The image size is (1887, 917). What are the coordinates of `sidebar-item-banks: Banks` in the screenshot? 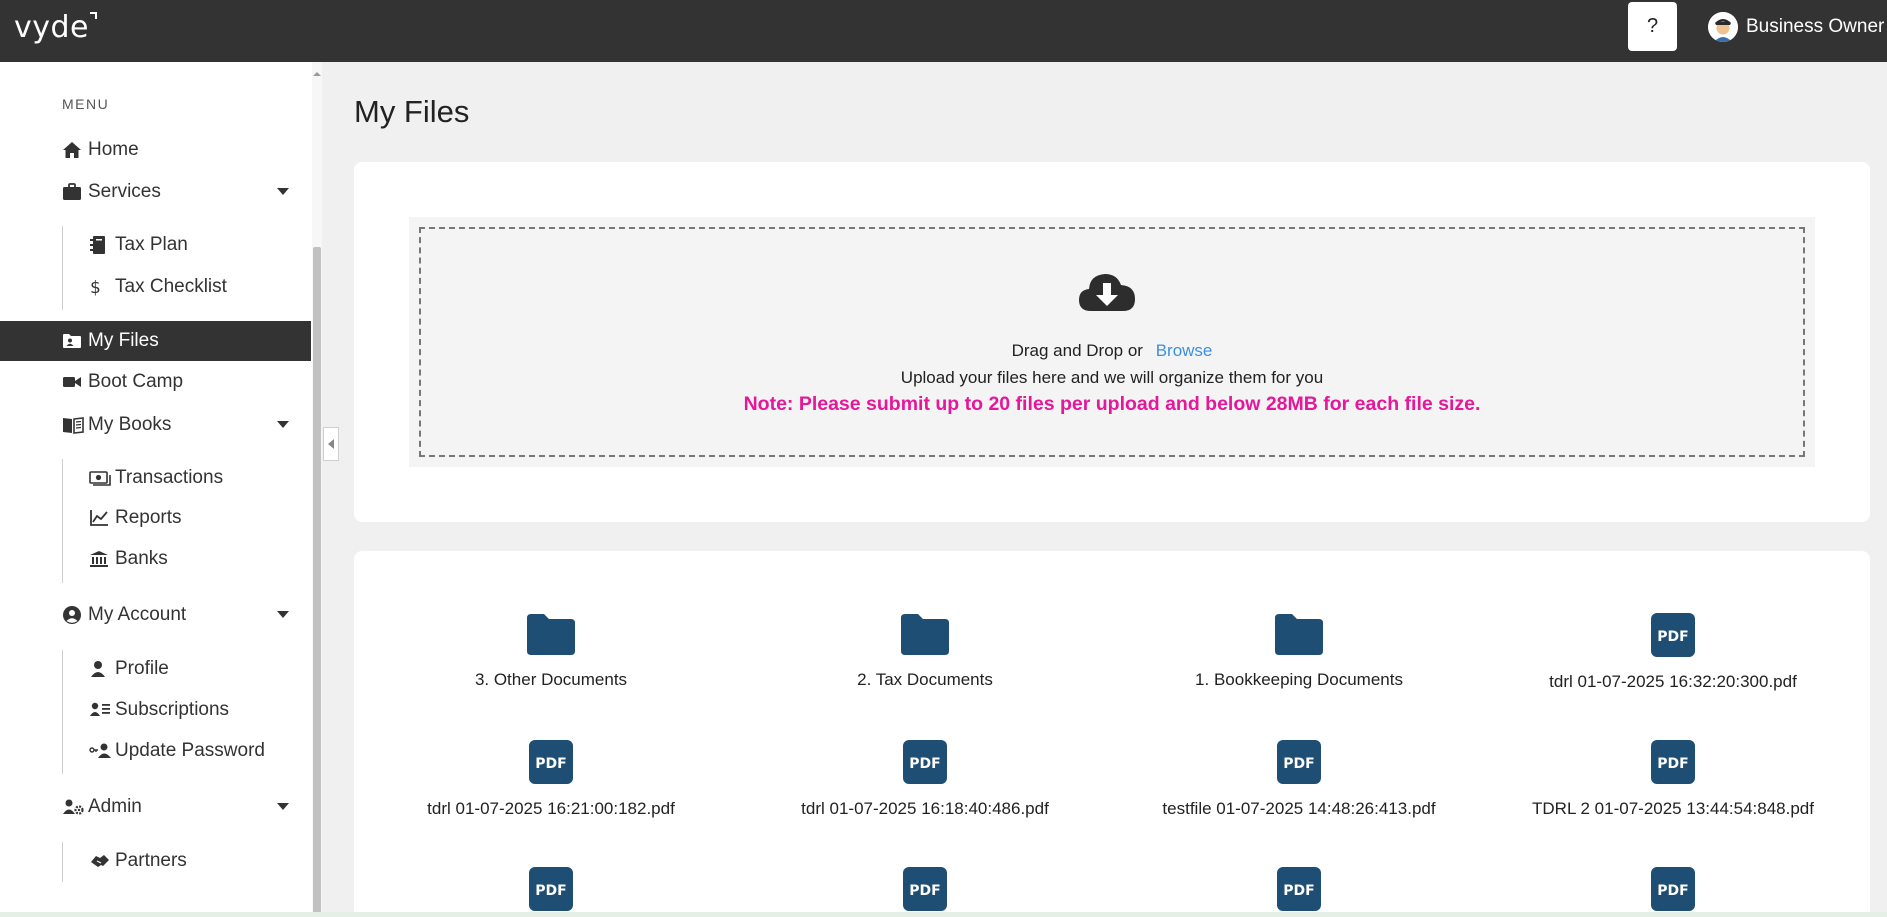 It's located at (155, 559).